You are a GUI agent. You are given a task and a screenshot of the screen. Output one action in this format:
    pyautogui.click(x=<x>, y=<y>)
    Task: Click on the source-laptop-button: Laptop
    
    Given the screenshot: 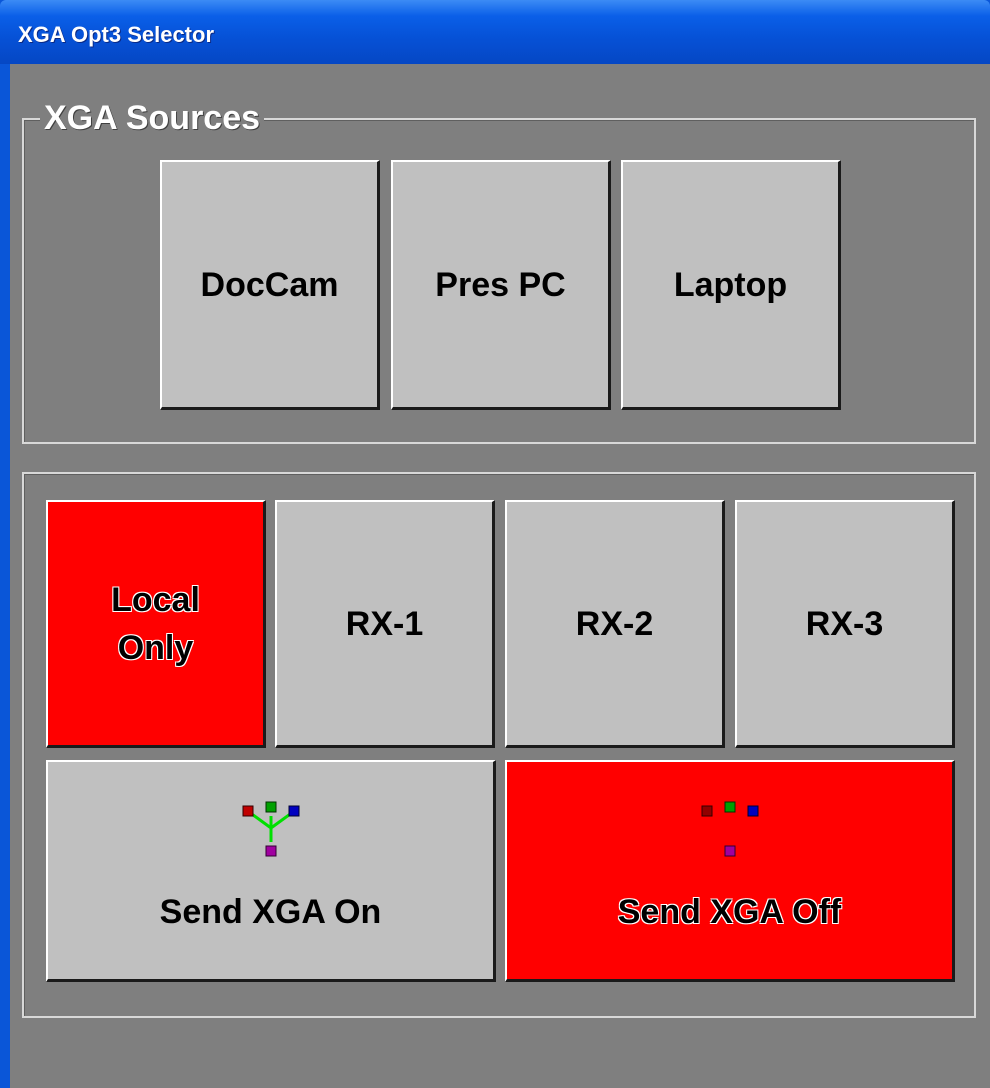 What is the action you would take?
    pyautogui.click(x=731, y=285)
    